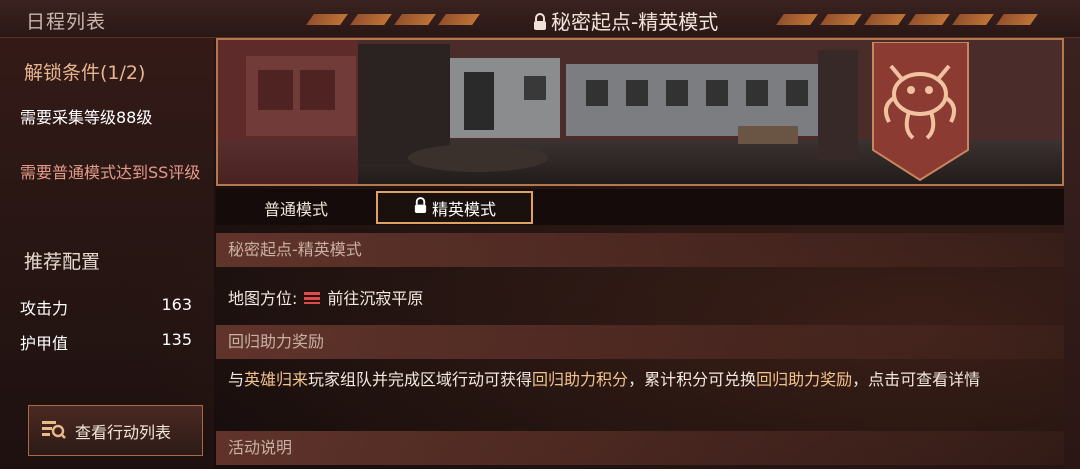 Image resolution: width=1080 pixels, height=469 pixels. I want to click on stat-armor: 护甲值 135, so click(106, 342).